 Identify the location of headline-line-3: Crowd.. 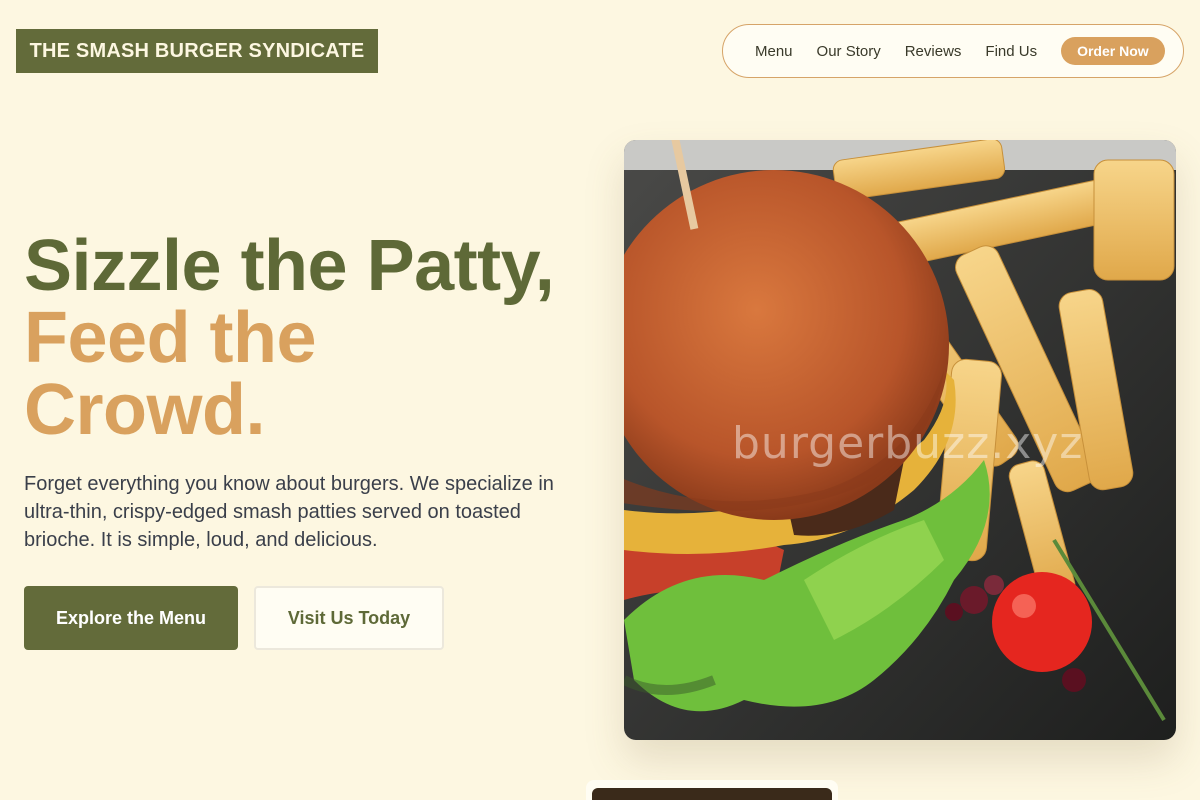
(144, 410).